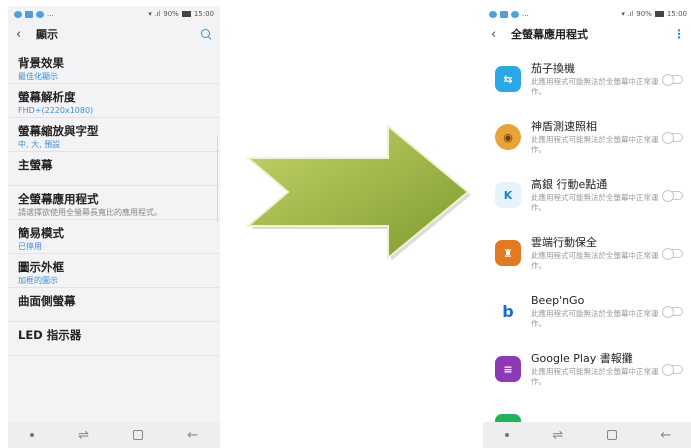 This screenshot has width=691, height=448. I want to click on app-list-item: b Beep'nGo 此應用程式可能無法於全螢幕中正常運作。, so click(587, 311).